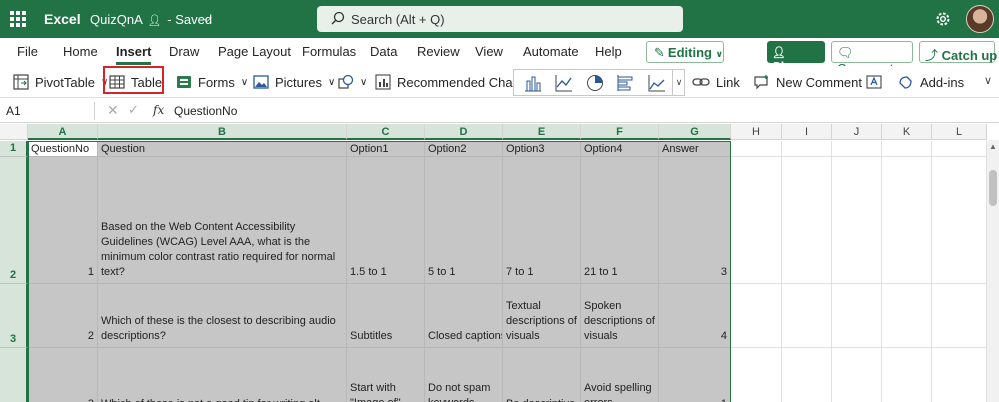 This screenshot has width=999, height=402. I want to click on row-header-4: 4, so click(14, 375).